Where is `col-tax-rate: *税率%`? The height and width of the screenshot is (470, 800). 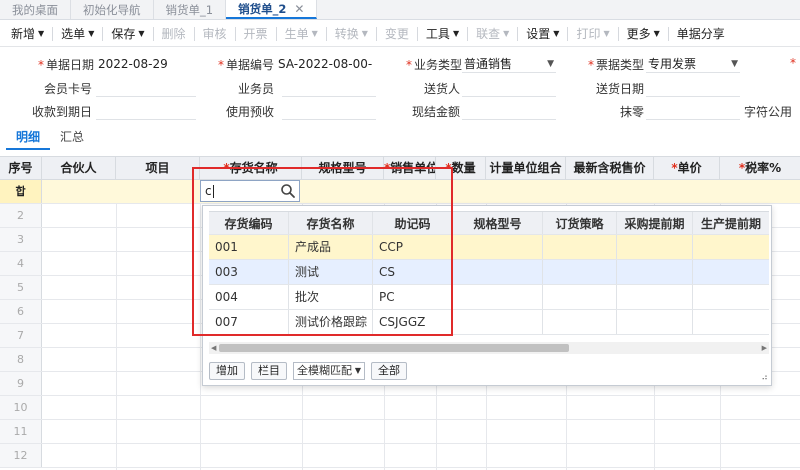 col-tax-rate: *税率% is located at coordinates (760, 168).